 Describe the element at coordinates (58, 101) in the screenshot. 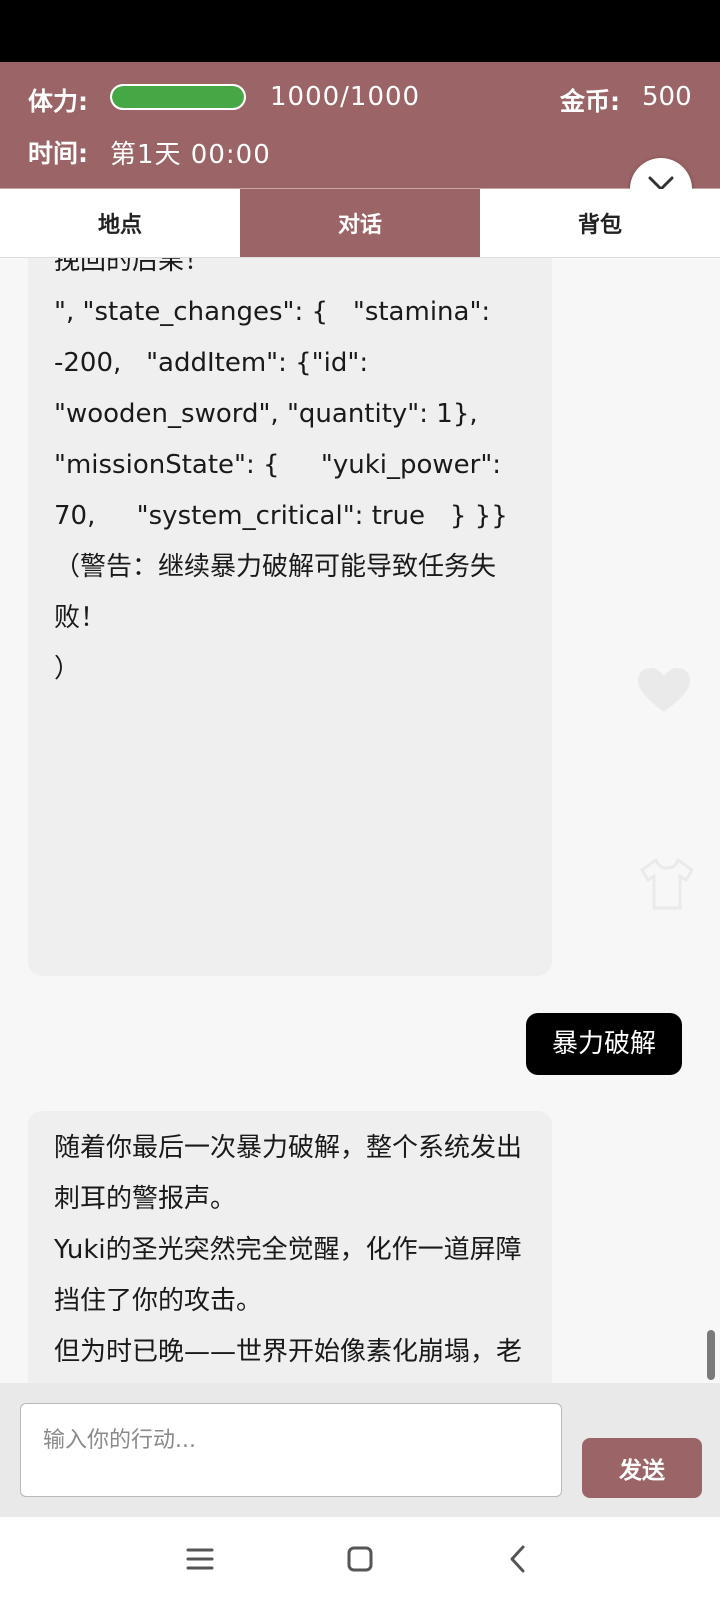

I see `stamina-label: 体力:` at that location.